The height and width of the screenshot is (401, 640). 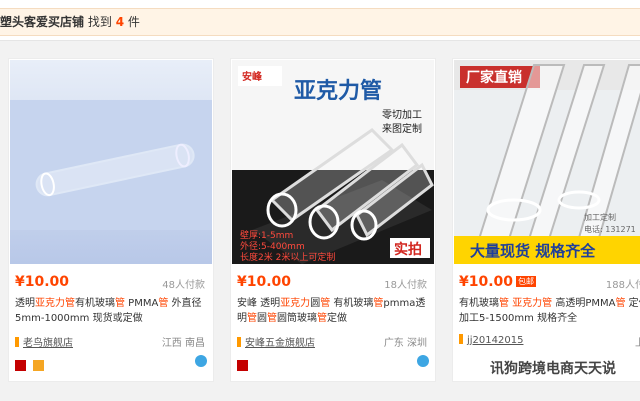 I want to click on product-title: 有机玻璃管 亚克力管 高透明PMMA管 定做加工5-1500mm 规格齐全, so click(x=549, y=311).